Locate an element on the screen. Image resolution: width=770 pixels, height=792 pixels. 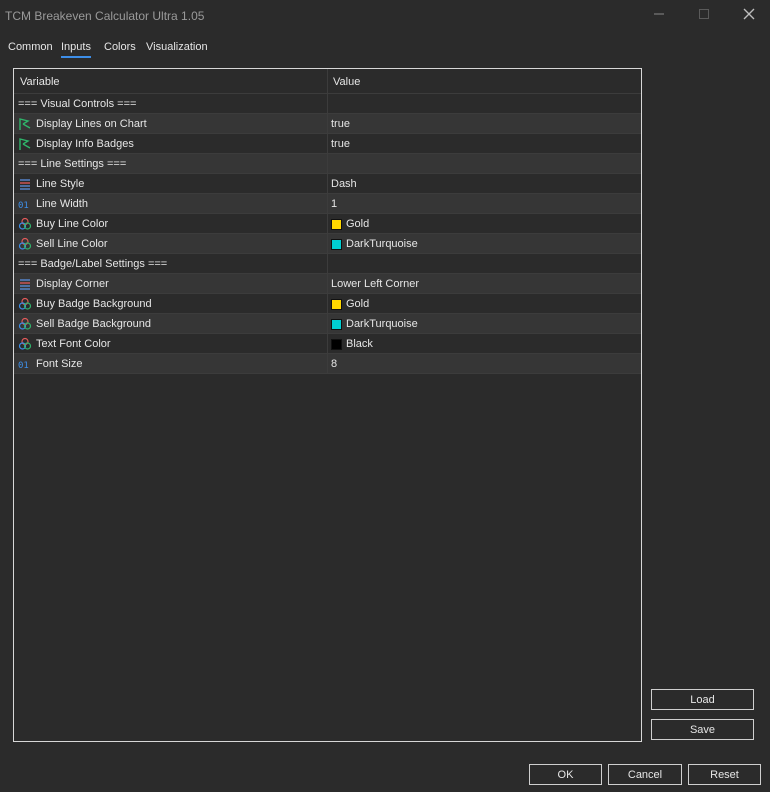
variable-cell: Display Info Badges is located at coordinates (76, 144).